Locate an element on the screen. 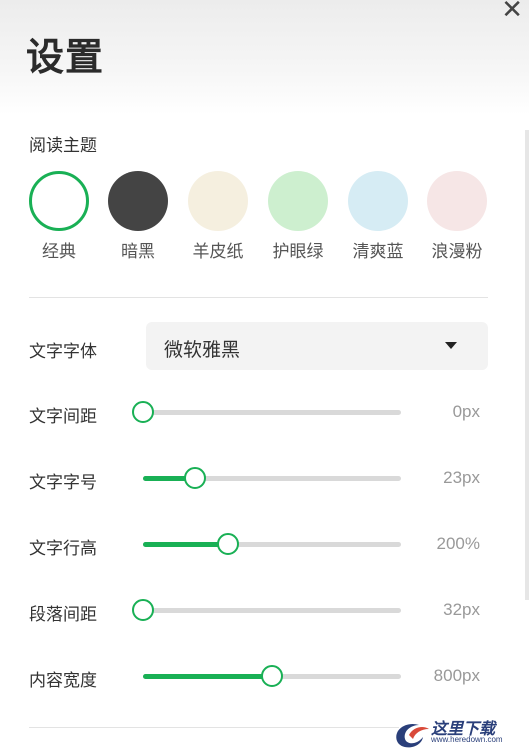 The height and width of the screenshot is (756, 529). theme-option-fresh-blue: 清爽蓝 is located at coordinates (378, 216).